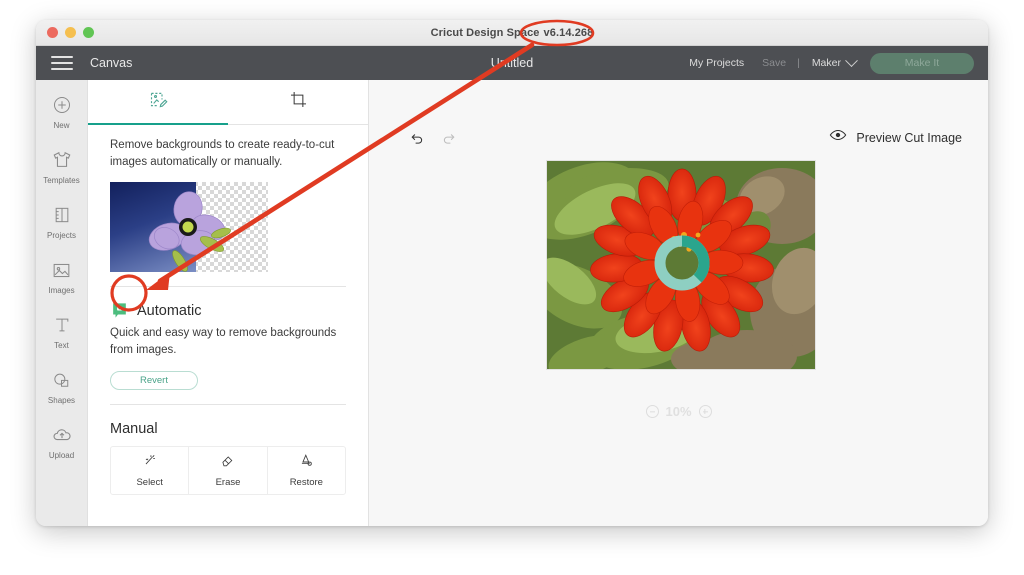 This screenshot has width=1024, height=575. Describe the element at coordinates (119, 310) in the screenshot. I see `automatic-flag-icon` at that location.